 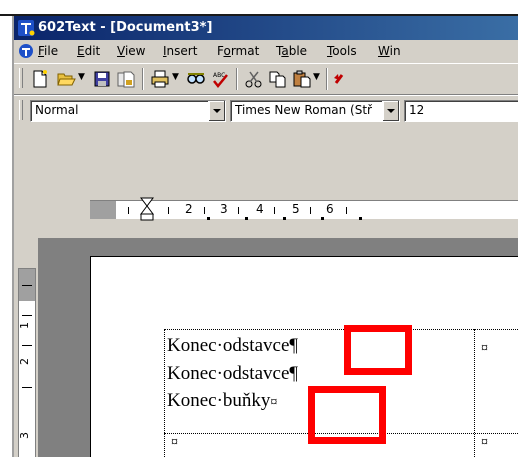 What do you see at coordinates (40, 79) in the screenshot?
I see `new-document-icon` at bounding box center [40, 79].